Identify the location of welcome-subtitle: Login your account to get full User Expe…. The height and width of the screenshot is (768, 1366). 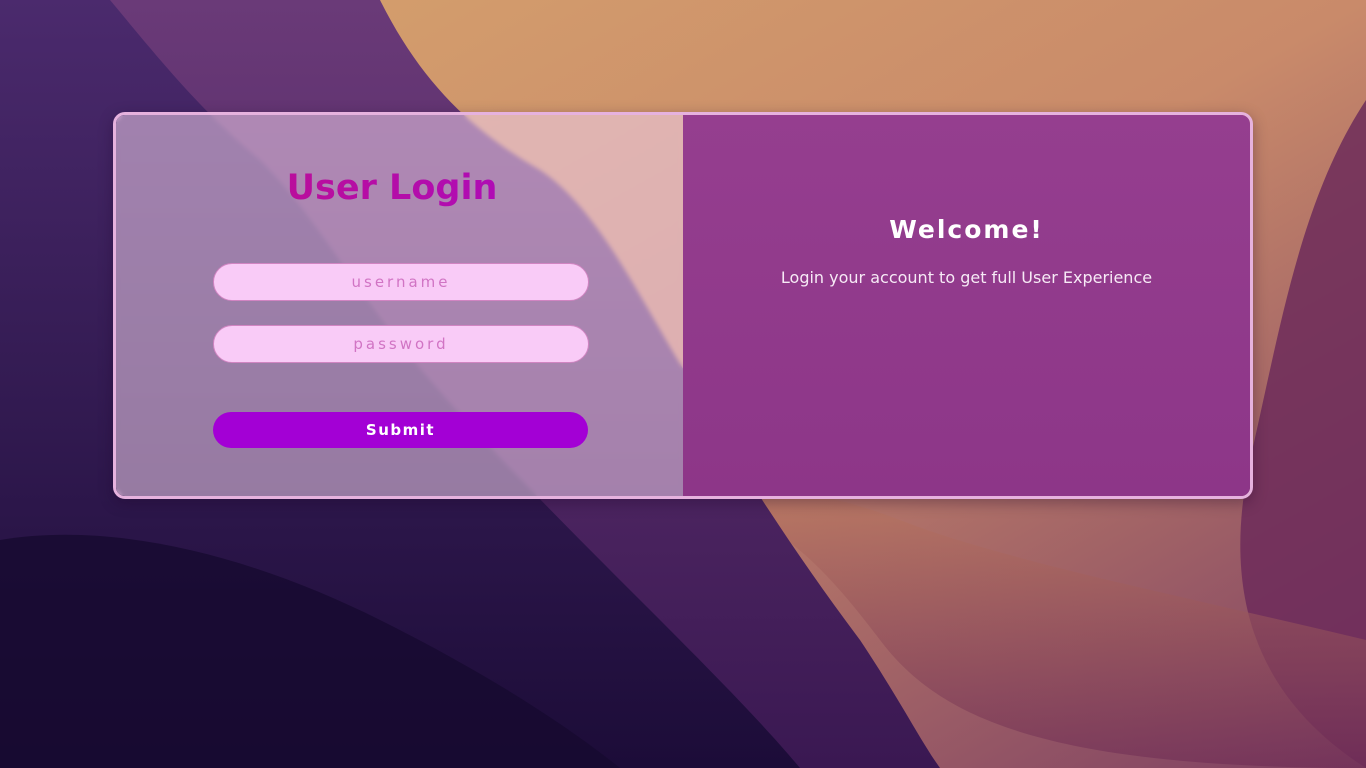
(966, 277).